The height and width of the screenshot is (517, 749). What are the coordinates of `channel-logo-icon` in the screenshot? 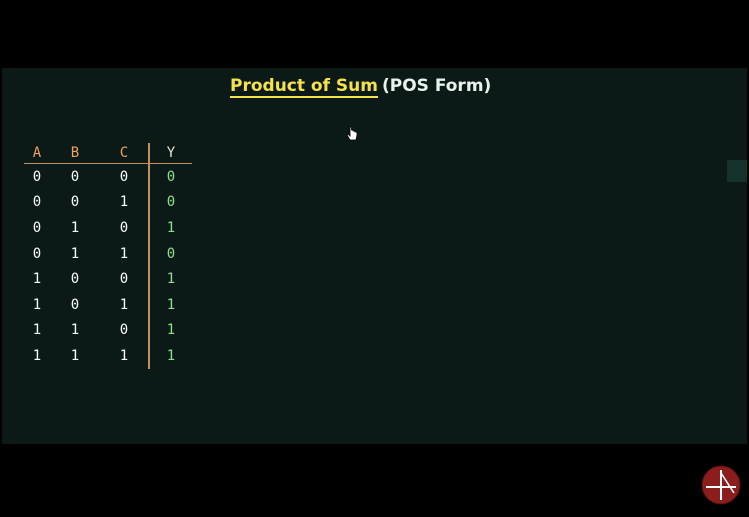 It's located at (721, 485).